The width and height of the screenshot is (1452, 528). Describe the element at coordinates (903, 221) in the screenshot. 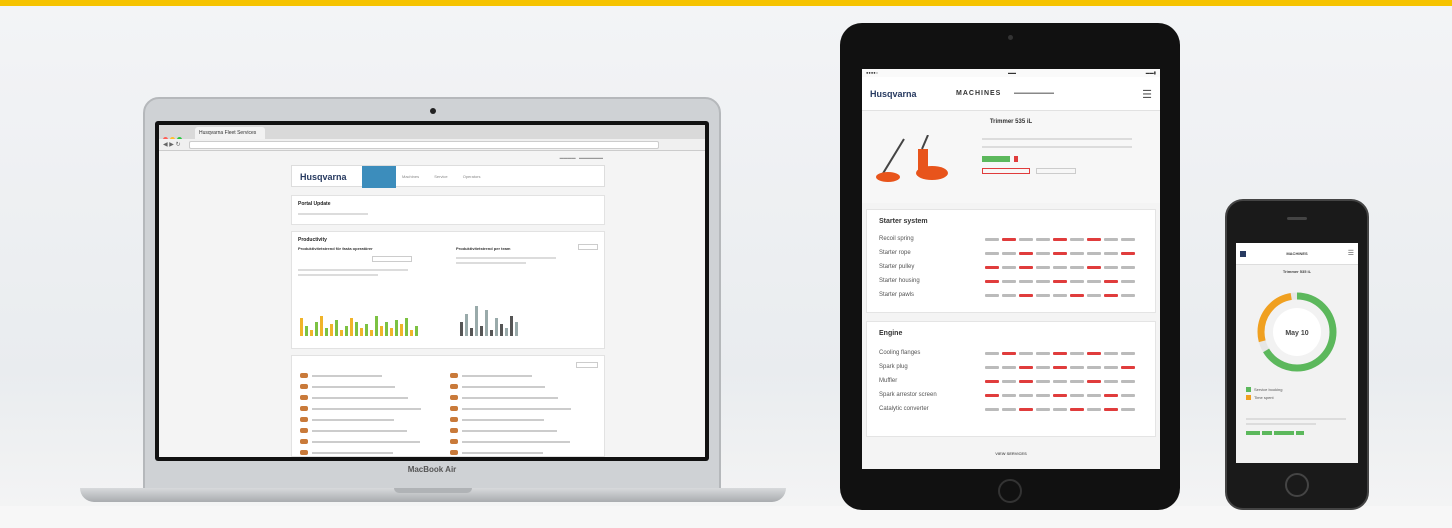

I see `section-title: Starter system` at that location.